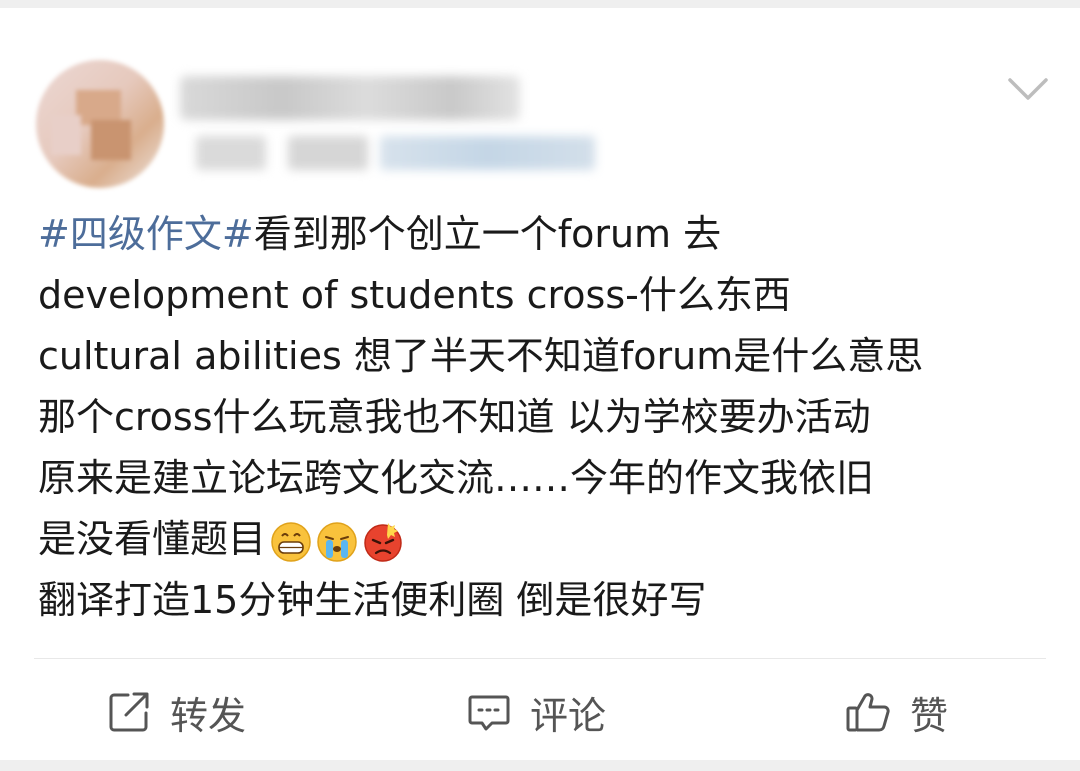 The image size is (1080, 771). What do you see at coordinates (146, 234) in the screenshot?
I see `hashtag-link: #四级作文#` at bounding box center [146, 234].